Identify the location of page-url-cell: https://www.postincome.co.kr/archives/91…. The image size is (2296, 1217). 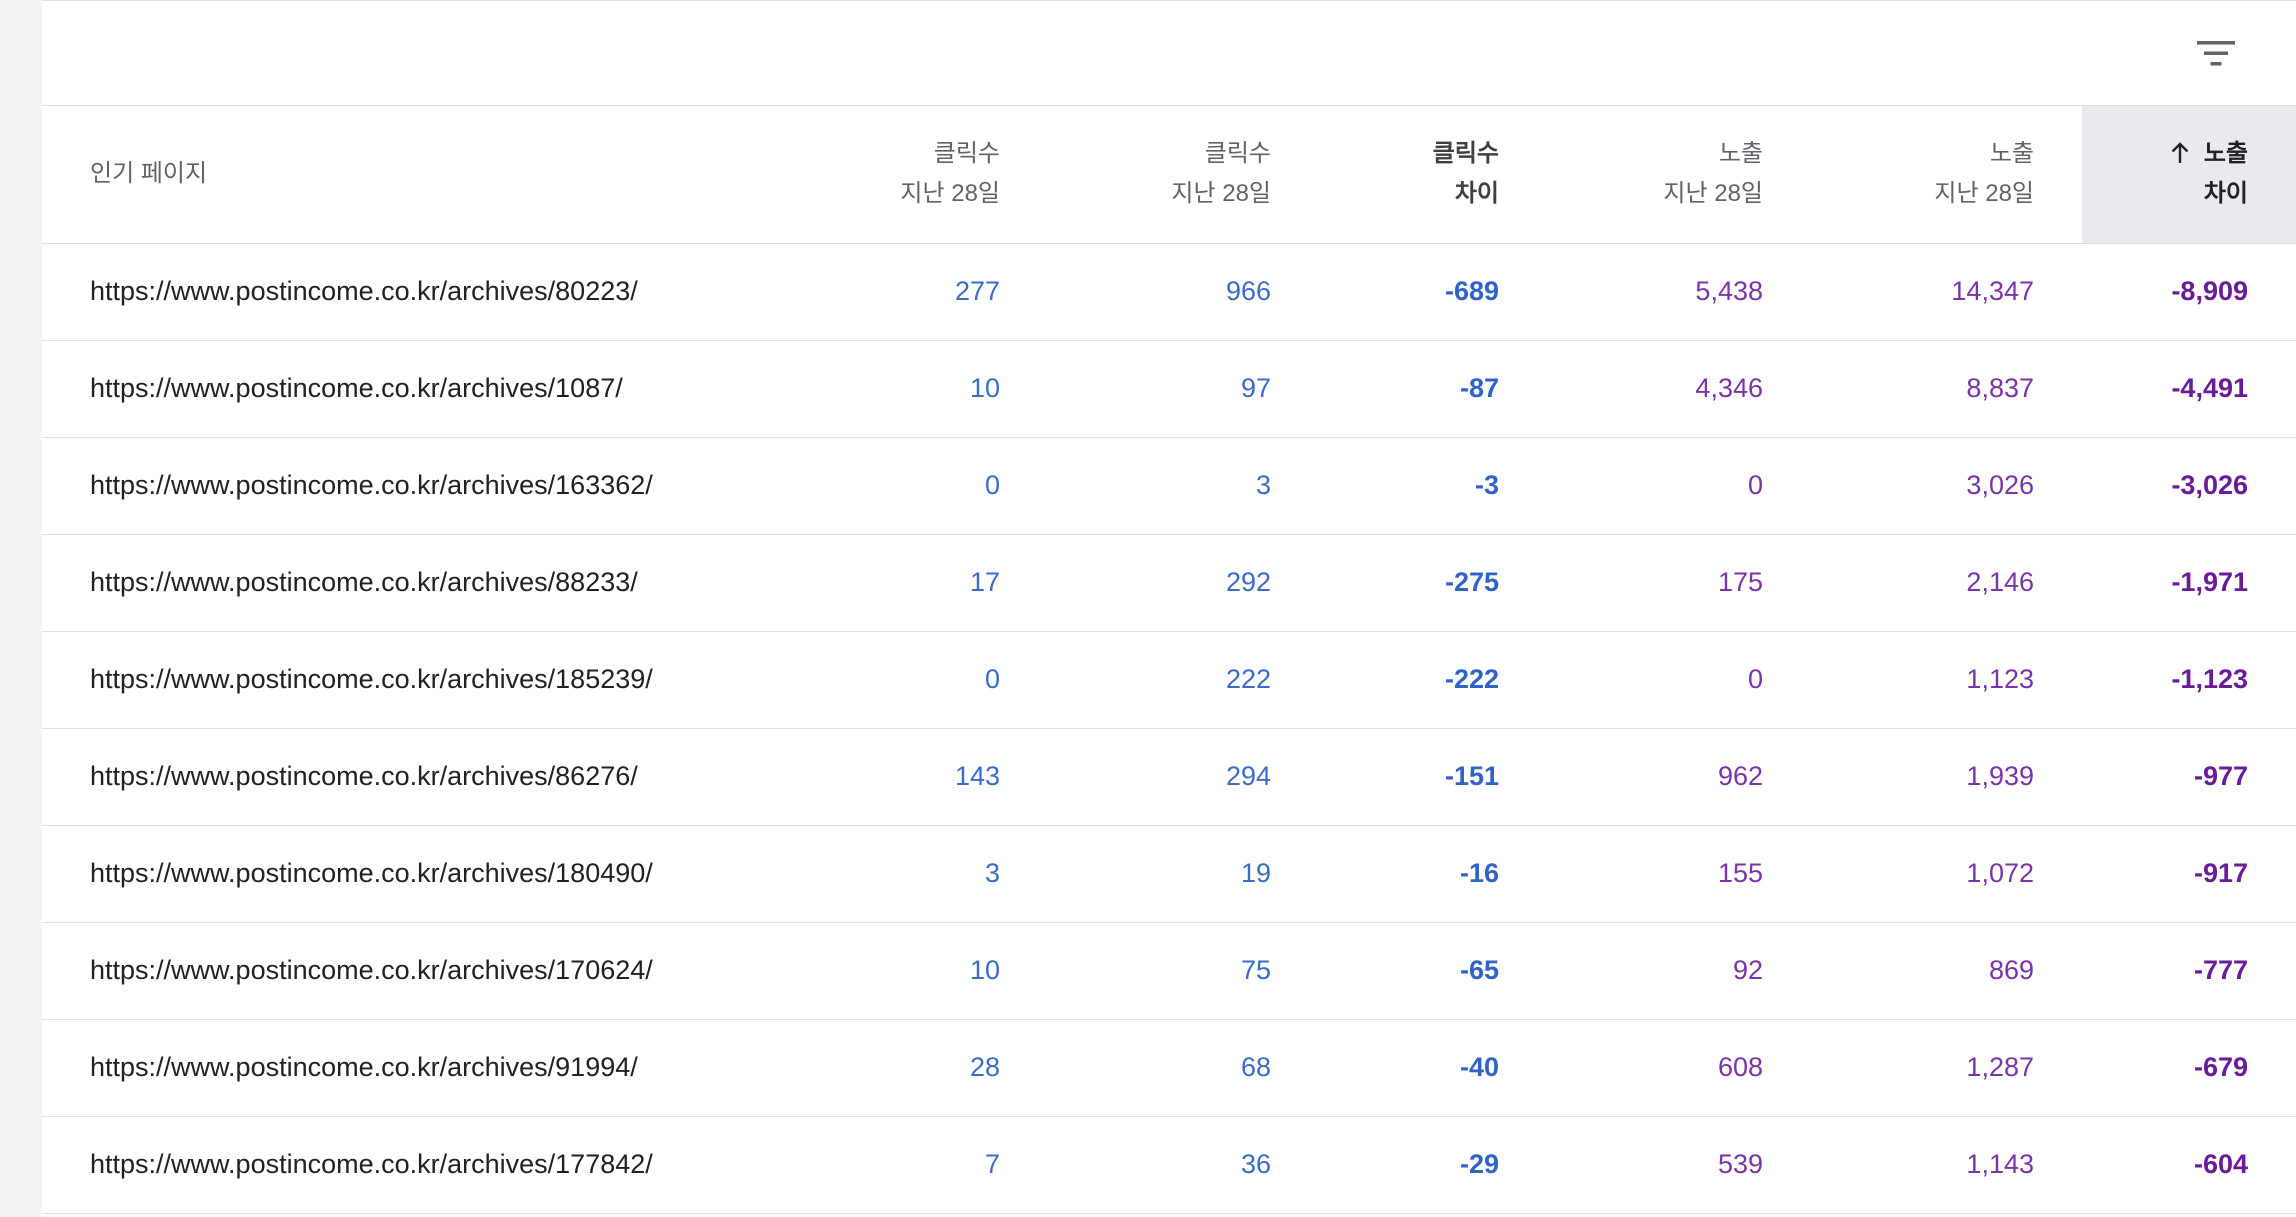
(427, 1068).